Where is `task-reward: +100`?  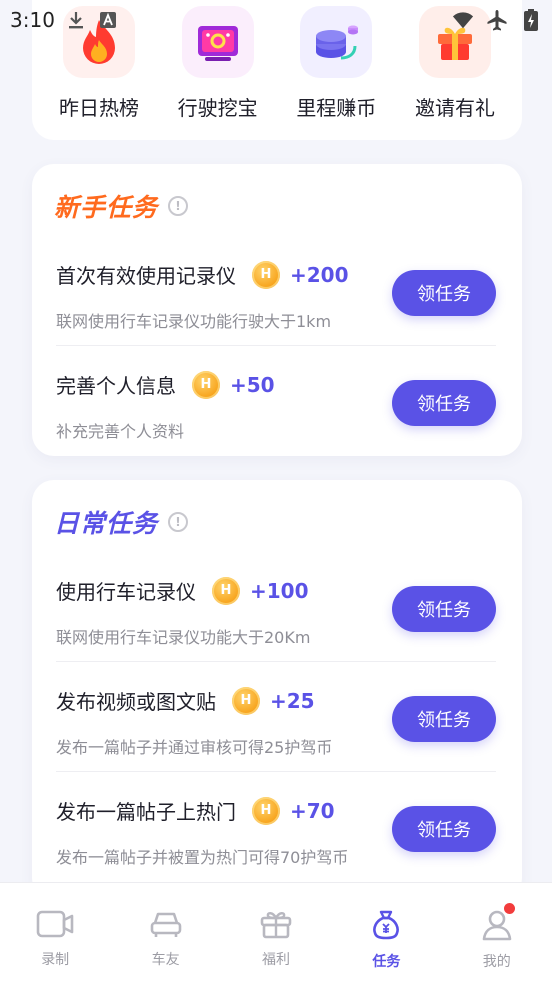
task-reward: +100 is located at coordinates (279, 590).